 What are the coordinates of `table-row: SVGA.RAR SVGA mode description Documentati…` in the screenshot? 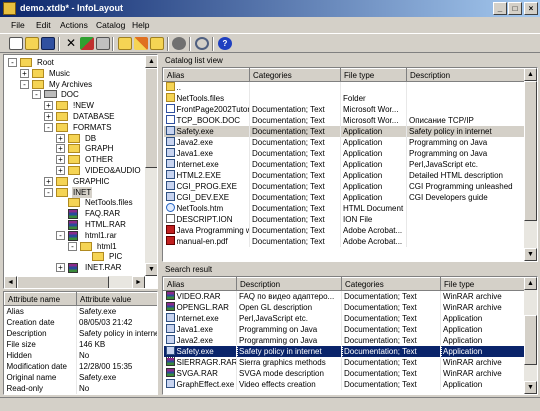 It's located at (344, 373).